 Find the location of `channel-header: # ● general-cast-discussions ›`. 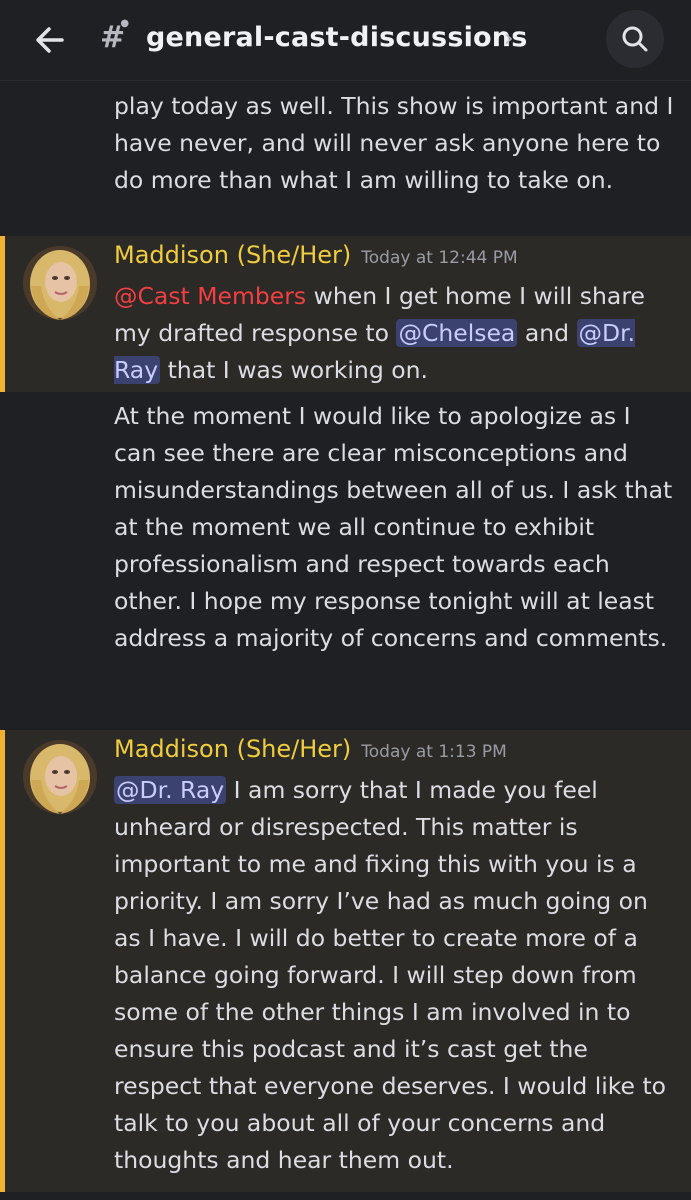

channel-header: # ● general-cast-discussions › is located at coordinates (345, 40).